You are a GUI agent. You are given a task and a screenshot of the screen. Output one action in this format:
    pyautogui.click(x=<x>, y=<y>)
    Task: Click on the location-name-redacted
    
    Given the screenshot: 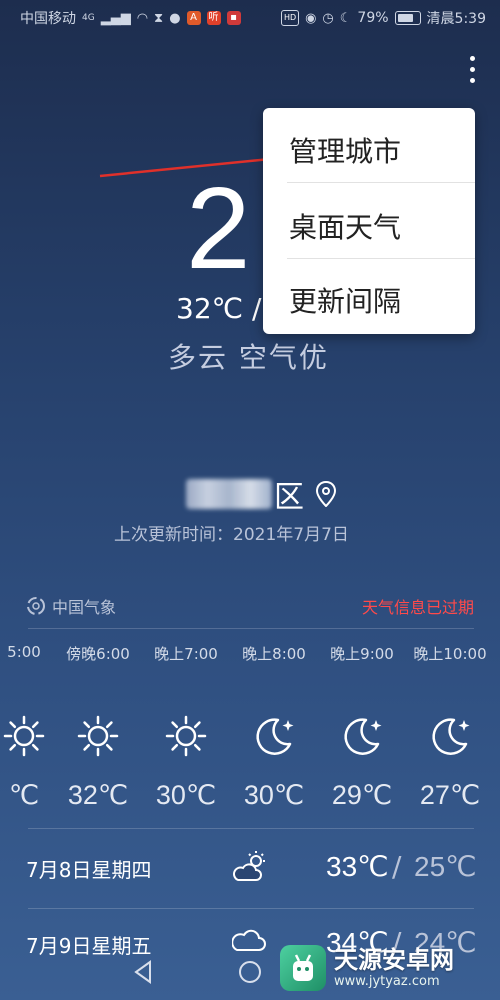 What is the action you would take?
    pyautogui.click(x=229, y=494)
    